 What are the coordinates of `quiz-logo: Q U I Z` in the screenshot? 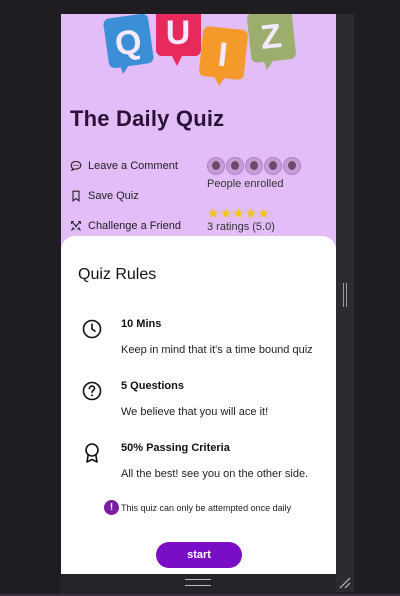 It's located at (199, 50).